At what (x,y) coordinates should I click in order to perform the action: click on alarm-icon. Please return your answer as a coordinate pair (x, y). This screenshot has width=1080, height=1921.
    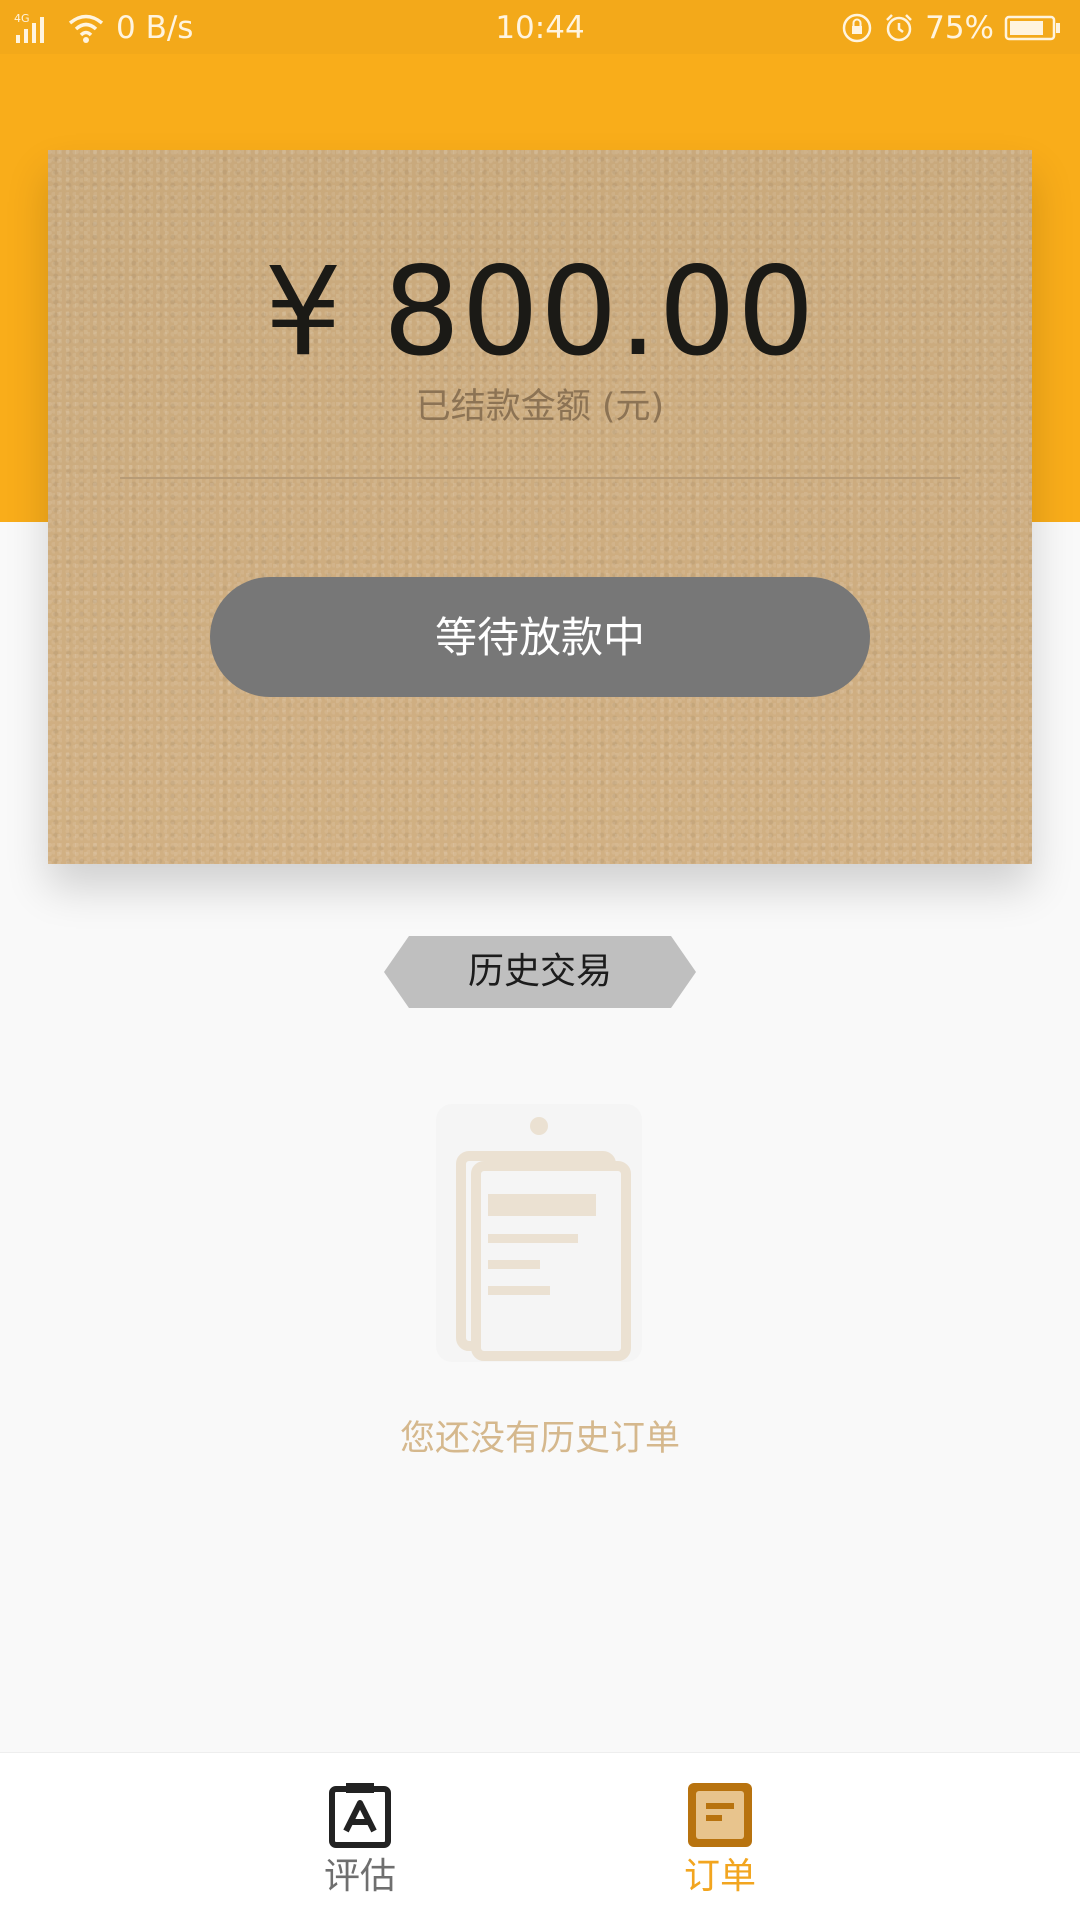
    Looking at the image, I should click on (899, 28).